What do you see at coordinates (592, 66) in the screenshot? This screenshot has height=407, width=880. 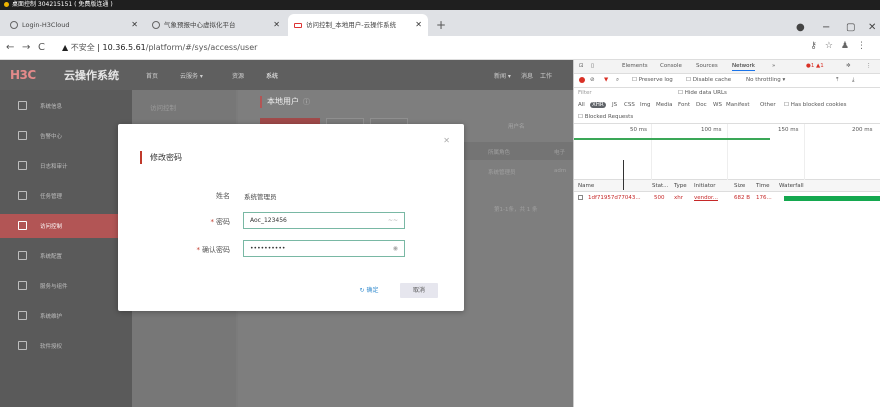 I see `device-icon: ▯` at bounding box center [592, 66].